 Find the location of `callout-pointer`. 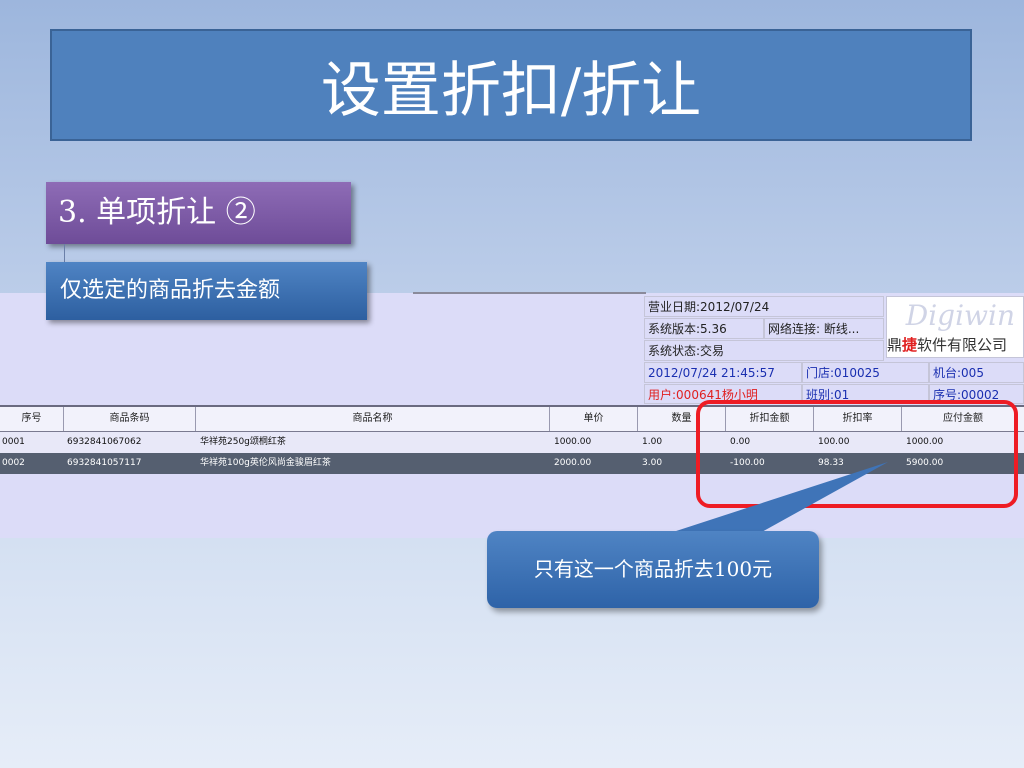

callout-pointer is located at coordinates (779, 497).